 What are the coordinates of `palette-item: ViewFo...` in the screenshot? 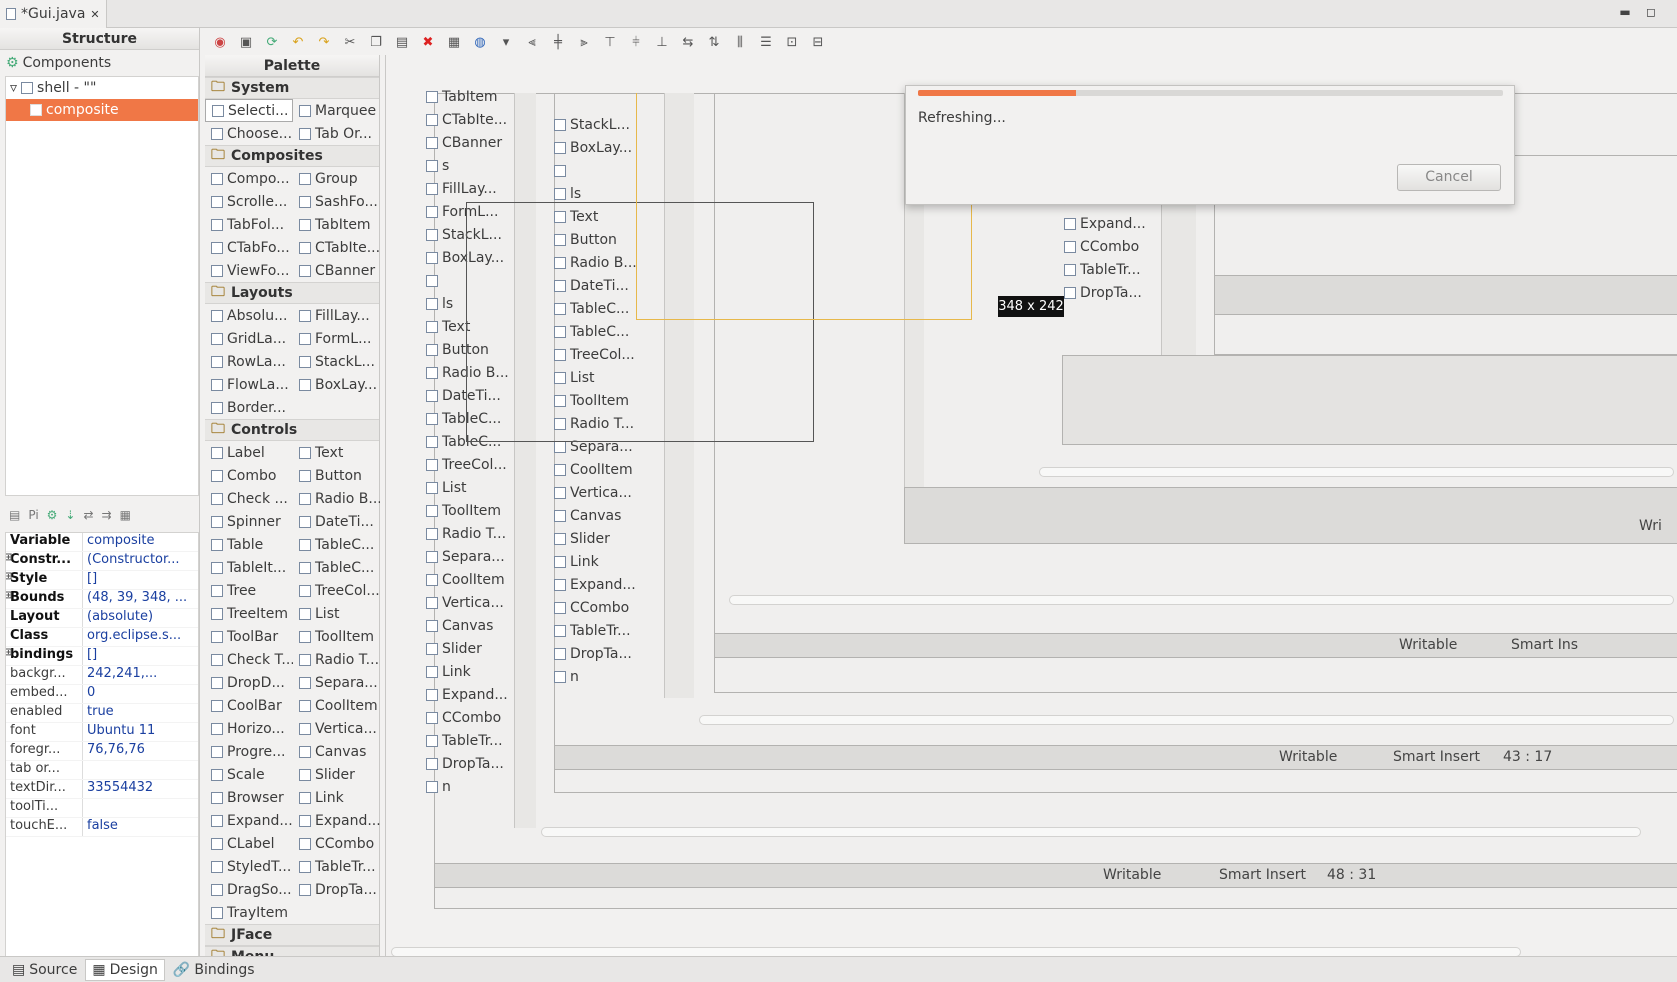 It's located at (249, 270).